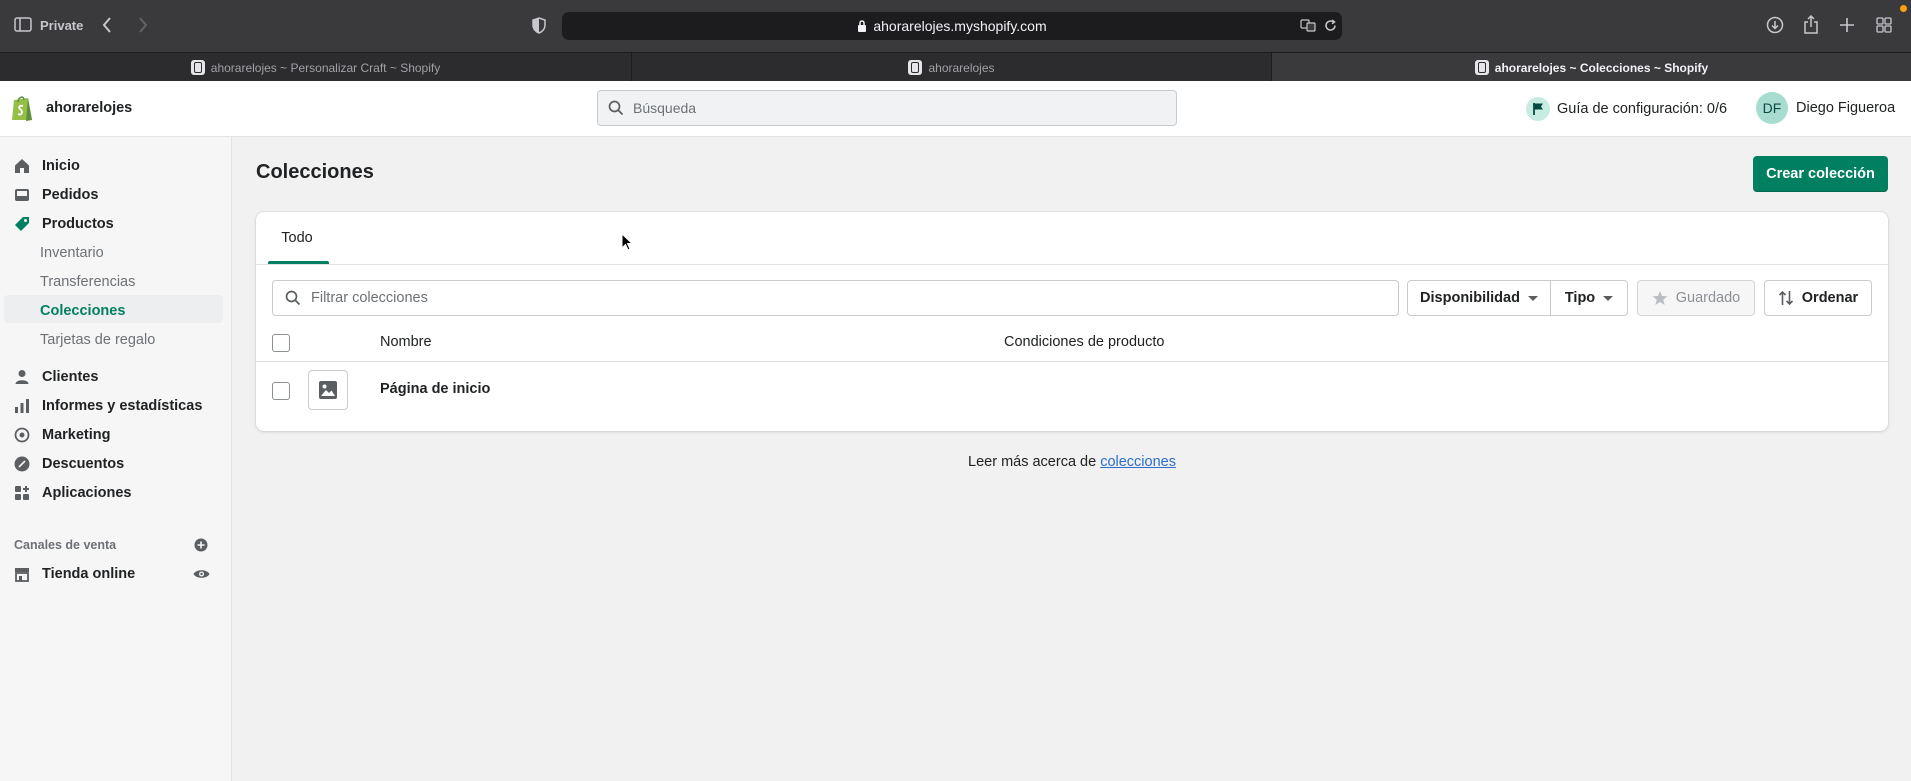  I want to click on collection-thumbnail, so click(328, 390).